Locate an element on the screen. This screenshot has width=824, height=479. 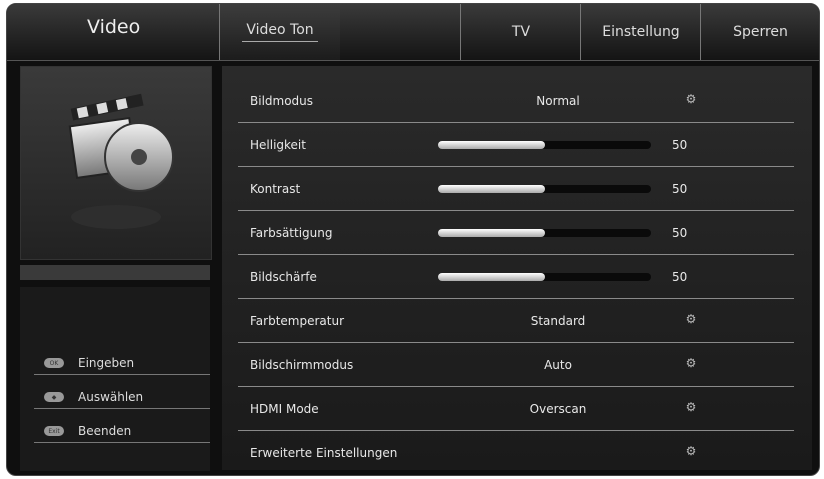
hint-label: Eingeben is located at coordinates (106, 363).